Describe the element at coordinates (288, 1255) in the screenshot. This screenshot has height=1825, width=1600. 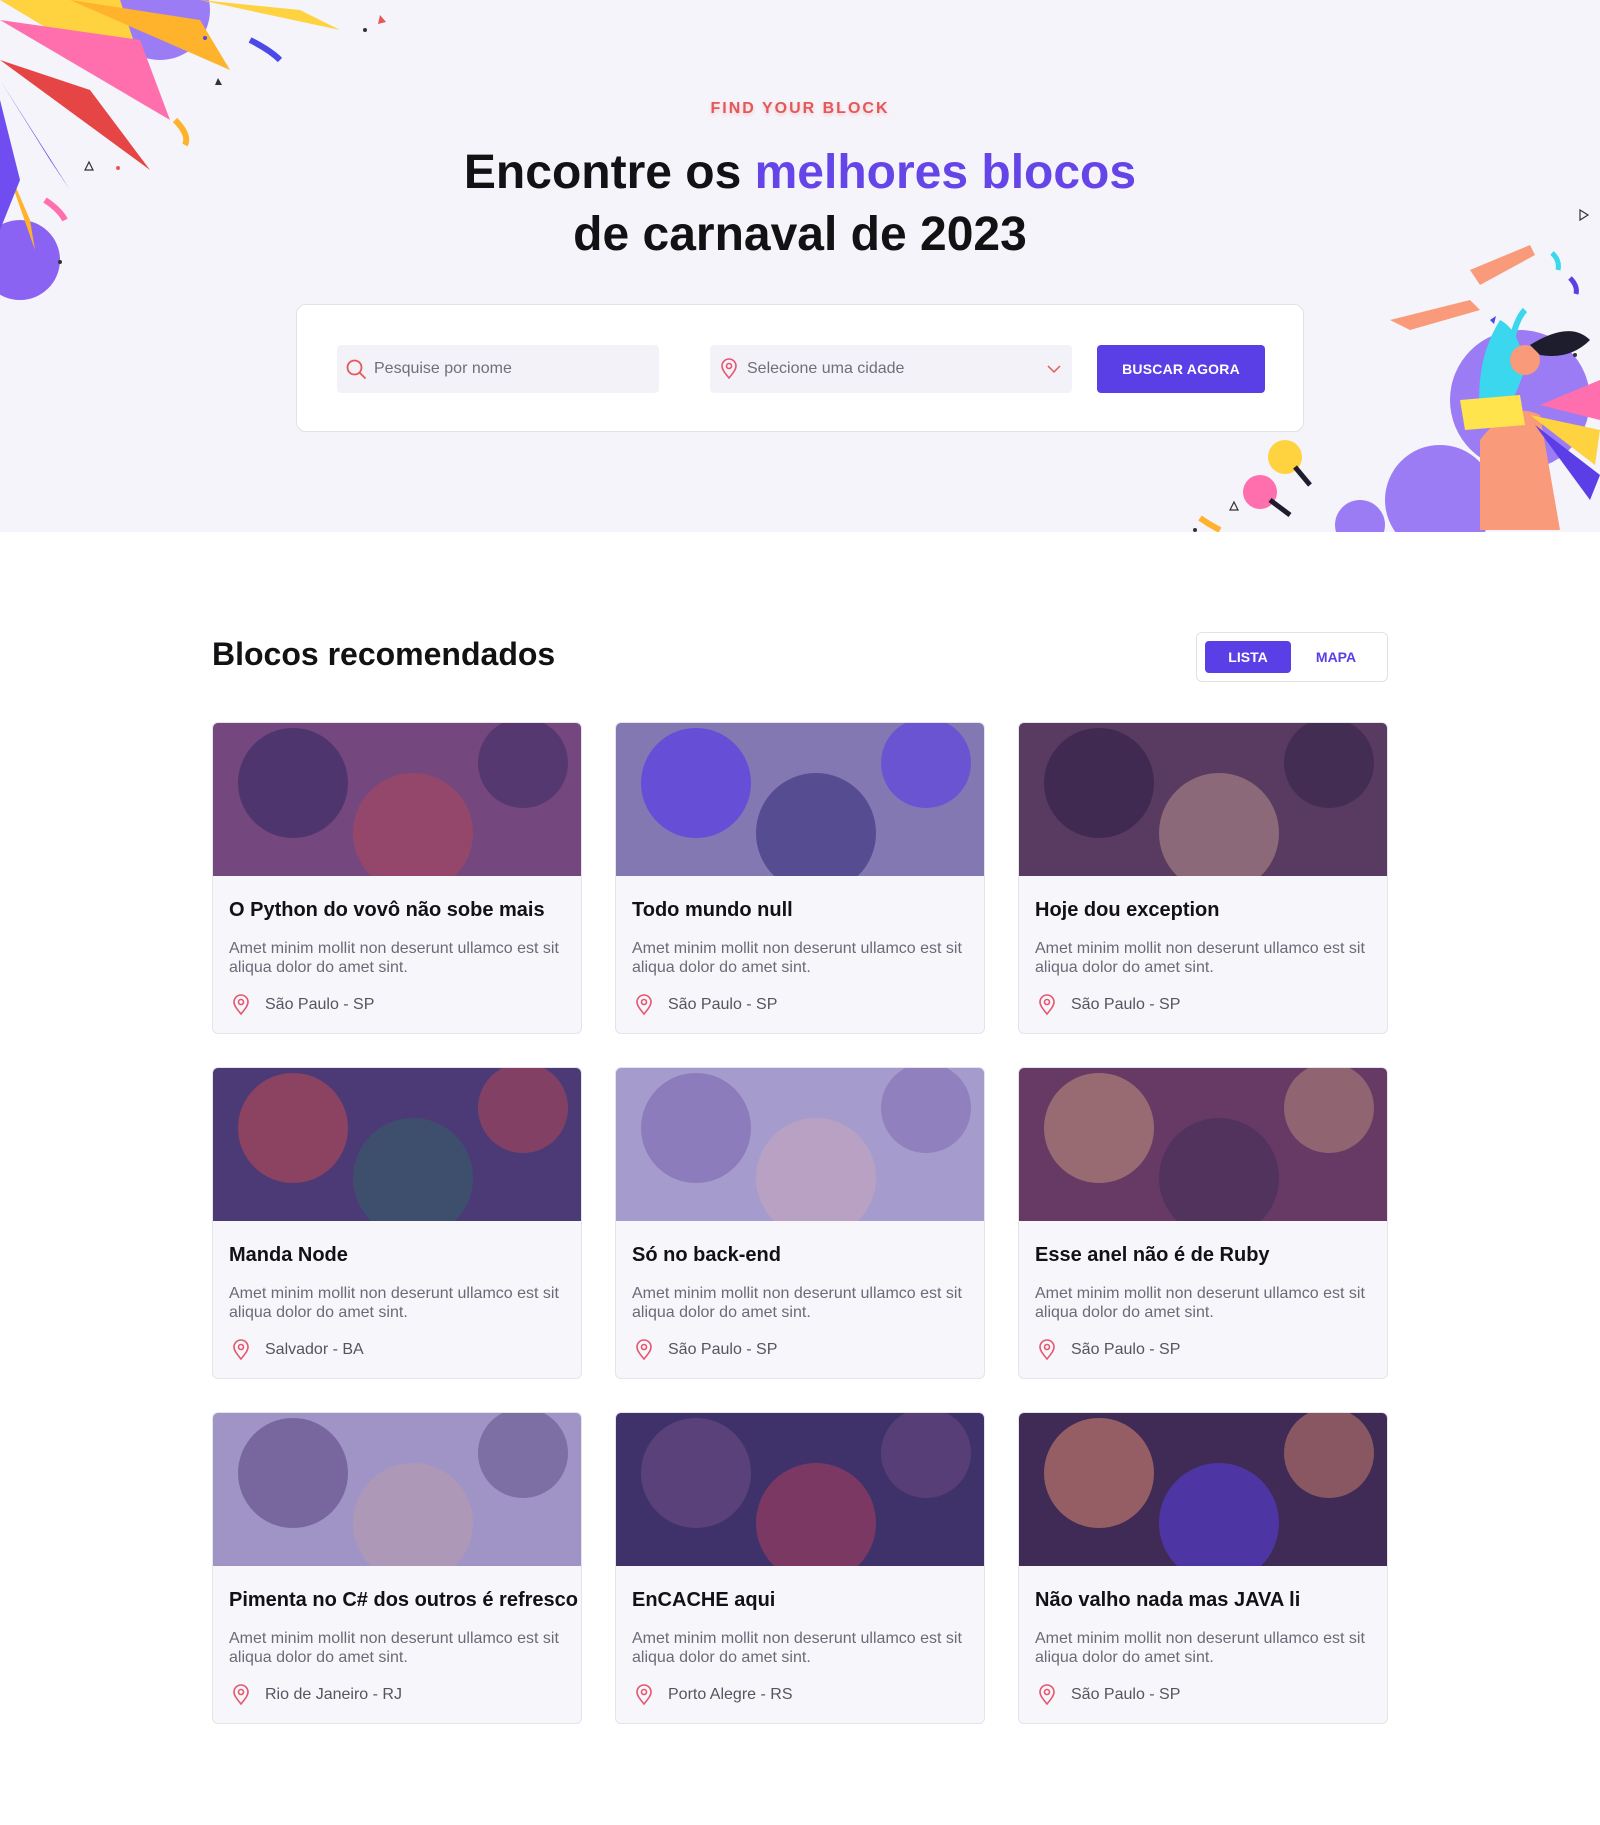
I see `block-title: Manda Node` at that location.